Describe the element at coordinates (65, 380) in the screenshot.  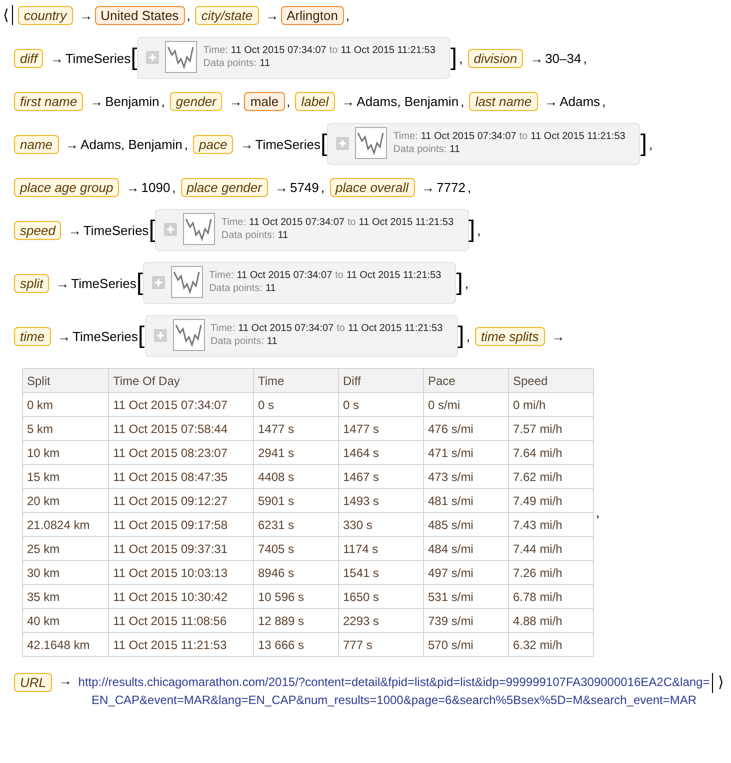
I see `column-header: Split` at that location.